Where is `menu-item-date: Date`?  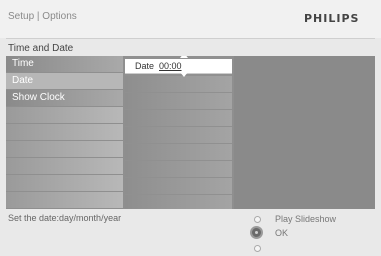 menu-item-date: Date is located at coordinates (64, 81).